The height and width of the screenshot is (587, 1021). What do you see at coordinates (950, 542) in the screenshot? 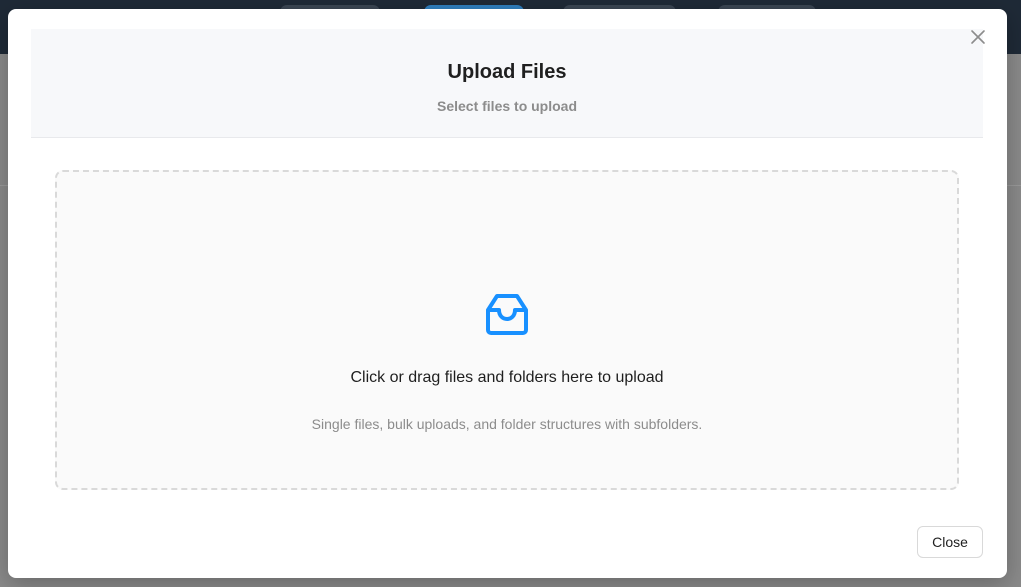
I see `close-button: Close` at bounding box center [950, 542].